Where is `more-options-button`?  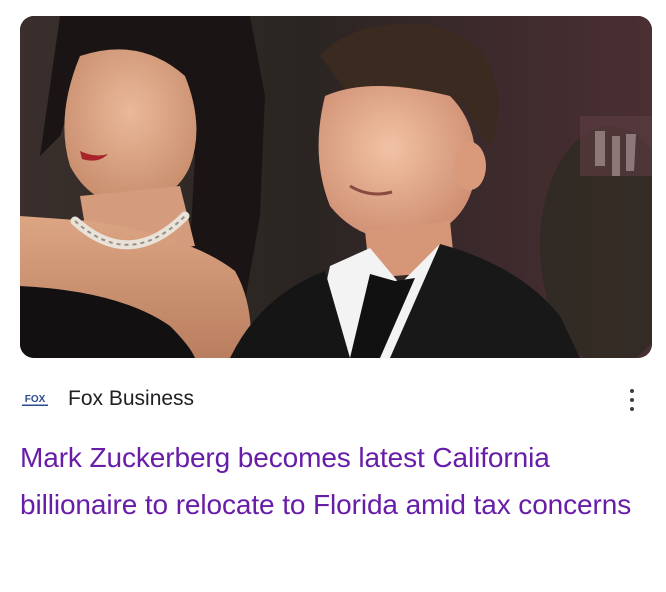
more-options-button is located at coordinates (632, 400).